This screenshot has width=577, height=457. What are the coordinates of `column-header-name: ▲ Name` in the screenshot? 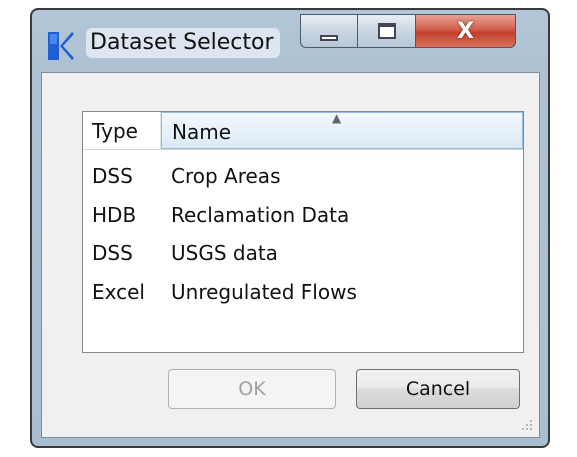 It's located at (342, 130).